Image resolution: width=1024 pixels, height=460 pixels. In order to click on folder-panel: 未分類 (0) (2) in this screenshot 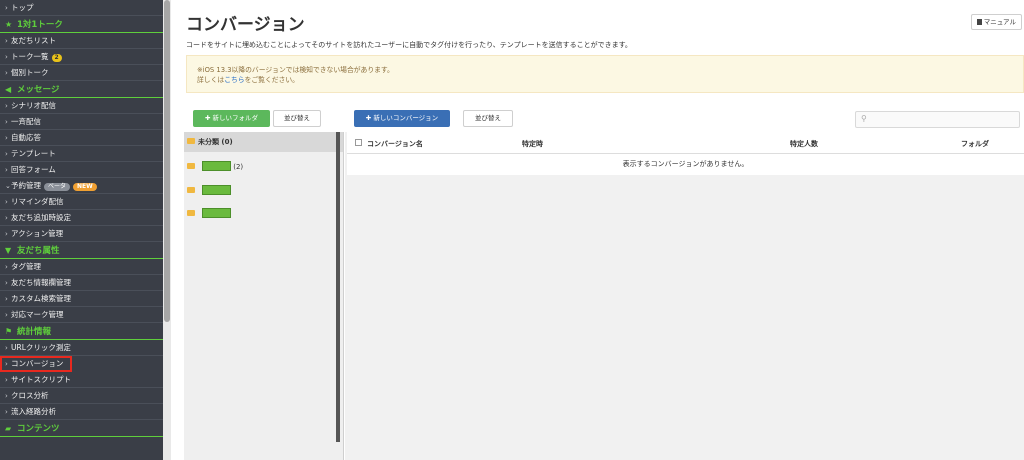, I will do `click(263, 296)`.